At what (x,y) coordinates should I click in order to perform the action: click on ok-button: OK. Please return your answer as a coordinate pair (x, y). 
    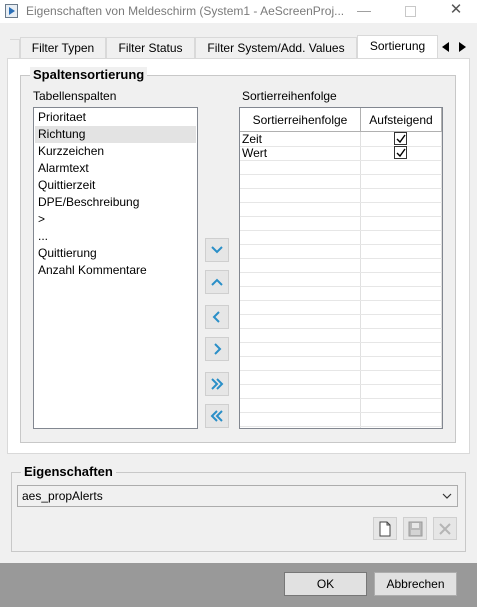
    Looking at the image, I should click on (325, 584).